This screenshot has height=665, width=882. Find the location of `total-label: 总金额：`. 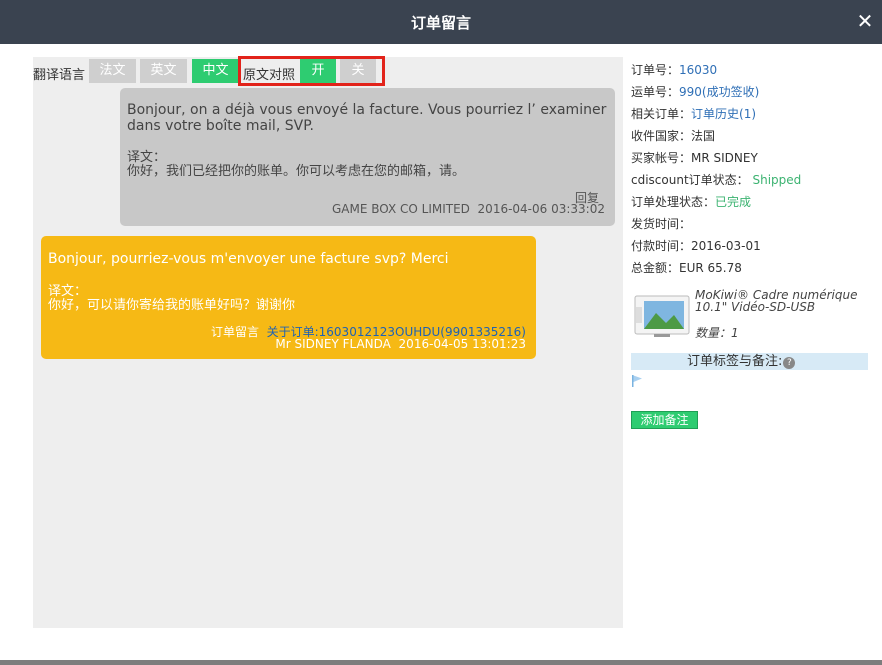

total-label: 总金额： is located at coordinates (655, 268).